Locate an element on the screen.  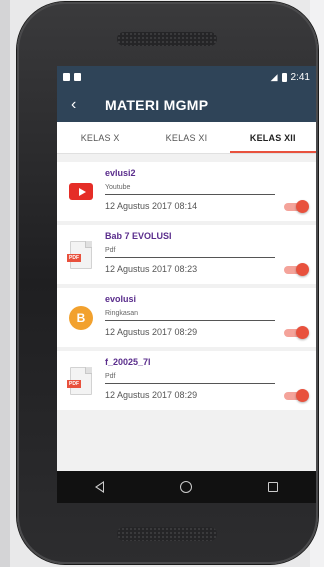
list-item: evlusi2 Youtube 12 Agustus 2017 08:14 is located at coordinates (186, 191).